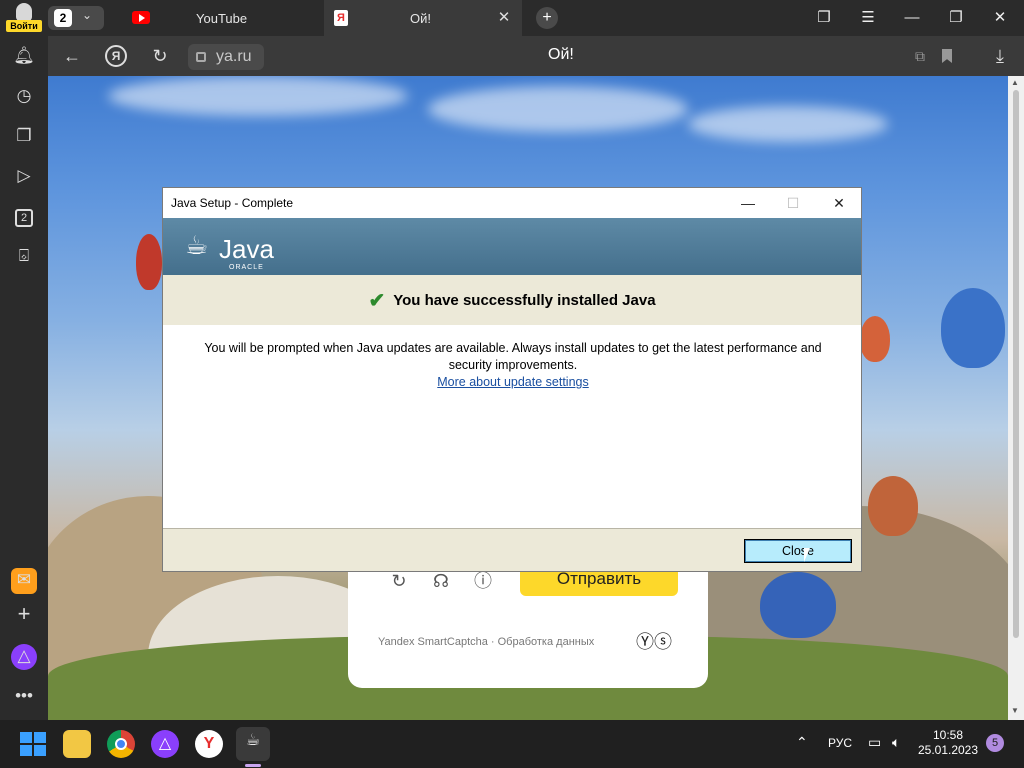 This screenshot has width=1024, height=768. I want to click on checkmark-icon: ✔, so click(377, 300).